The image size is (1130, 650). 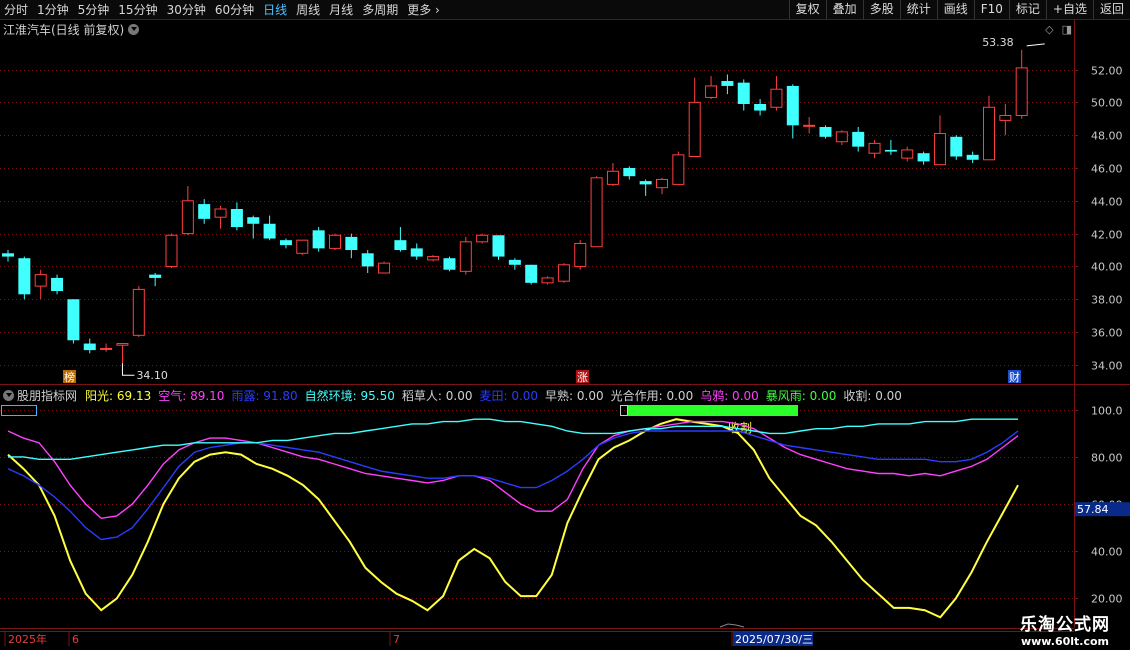 What do you see at coordinates (1107, 267) in the screenshot?
I see `price-tick-label: 40.00` at bounding box center [1107, 267].